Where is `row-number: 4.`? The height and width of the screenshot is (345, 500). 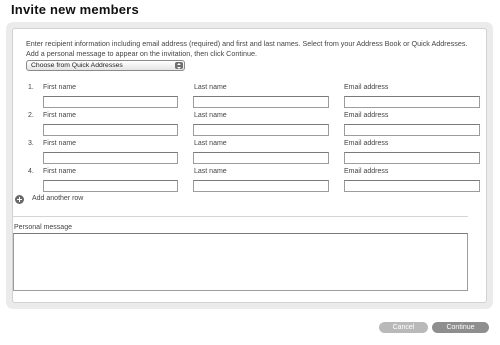
row-number: 4. is located at coordinates (31, 171).